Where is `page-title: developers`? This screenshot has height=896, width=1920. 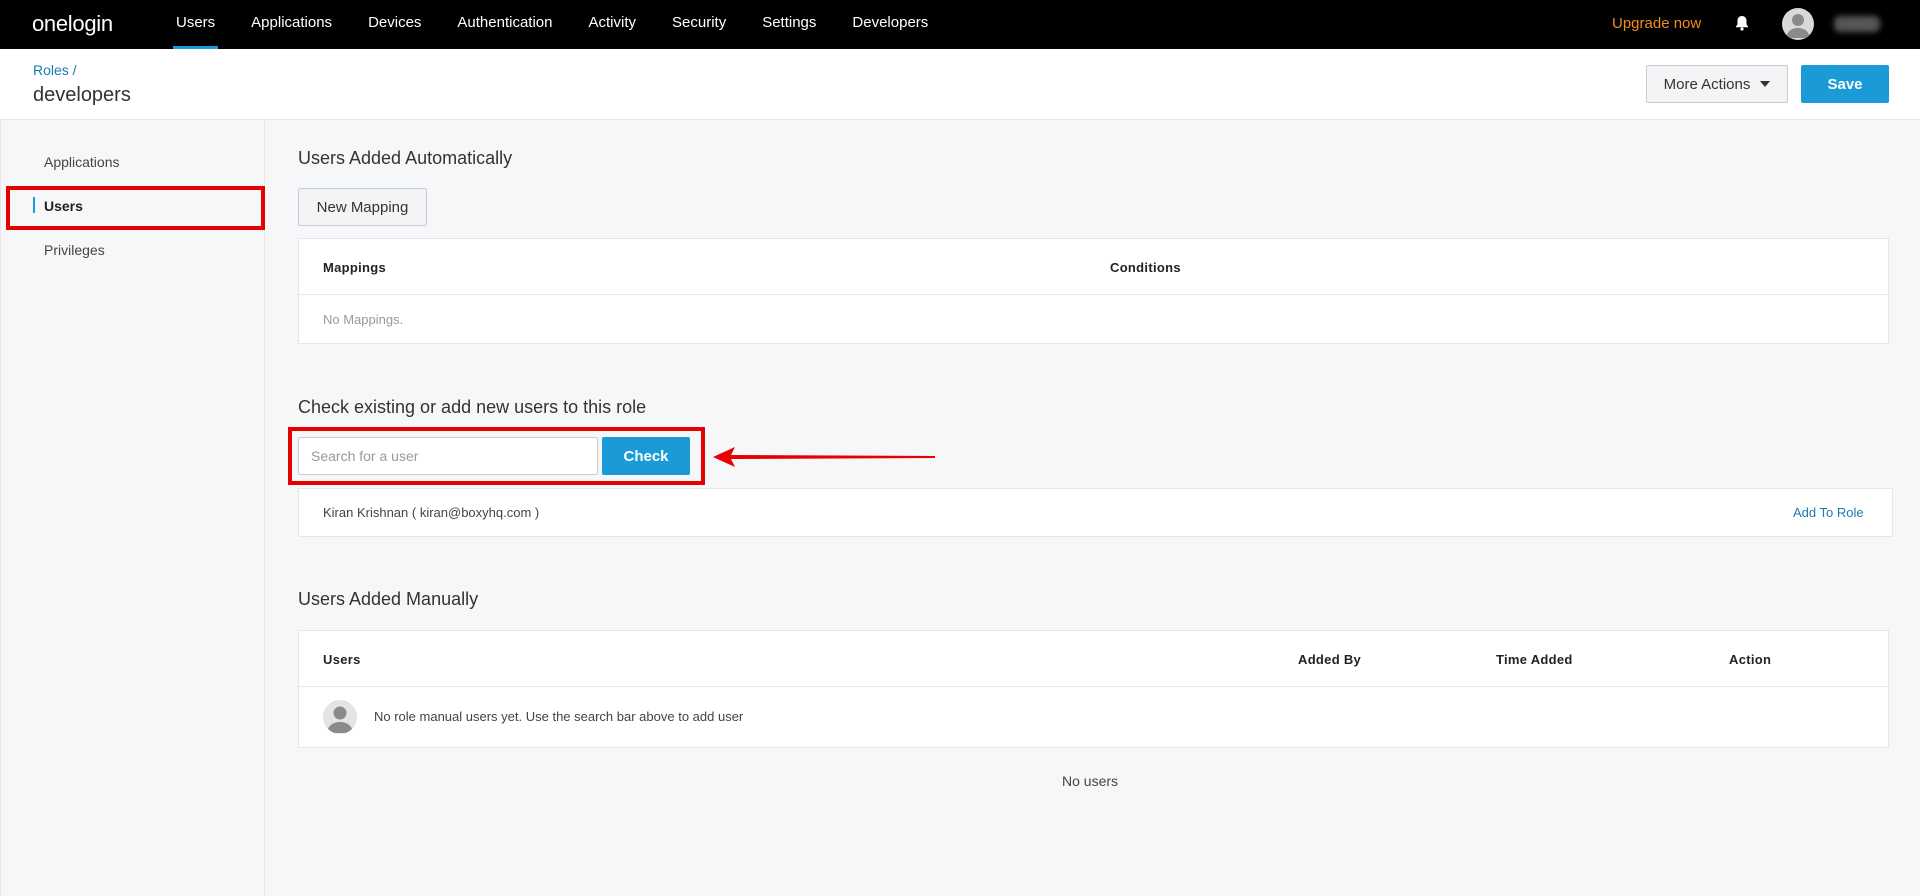
page-title: developers is located at coordinates (82, 95).